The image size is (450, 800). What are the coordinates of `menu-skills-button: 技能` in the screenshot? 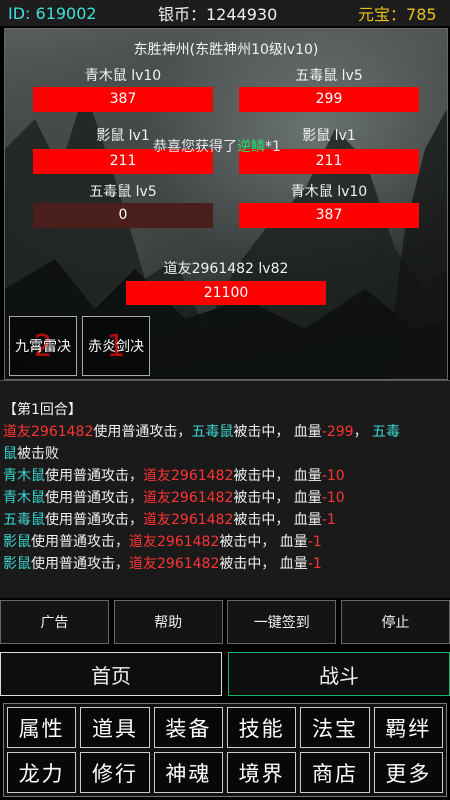 It's located at (262, 727).